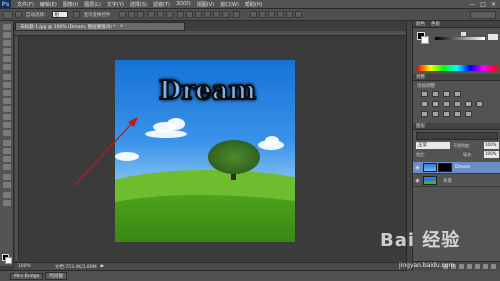 The width and height of the screenshot is (500, 281). Describe the element at coordinates (122, 26) in the screenshot. I see `close-tab-icon: ×` at that location.